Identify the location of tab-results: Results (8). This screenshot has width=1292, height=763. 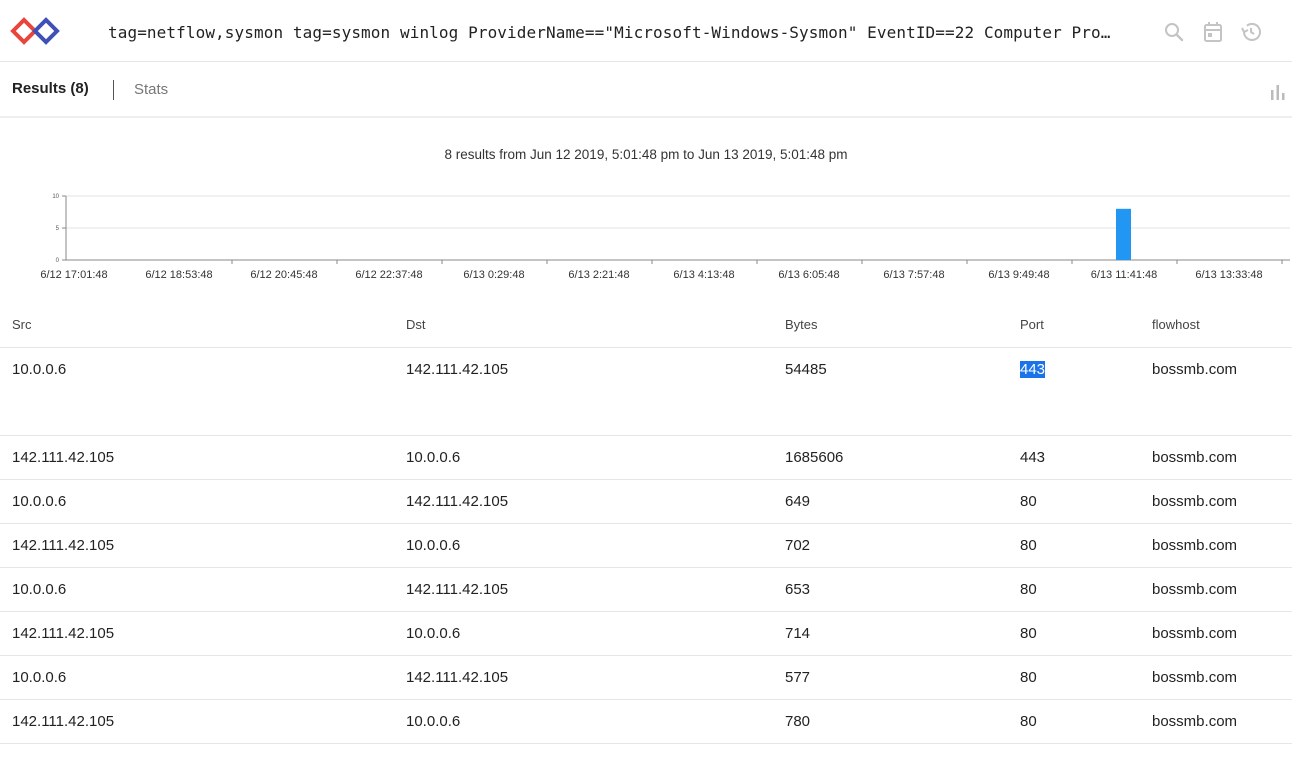
(50, 88).